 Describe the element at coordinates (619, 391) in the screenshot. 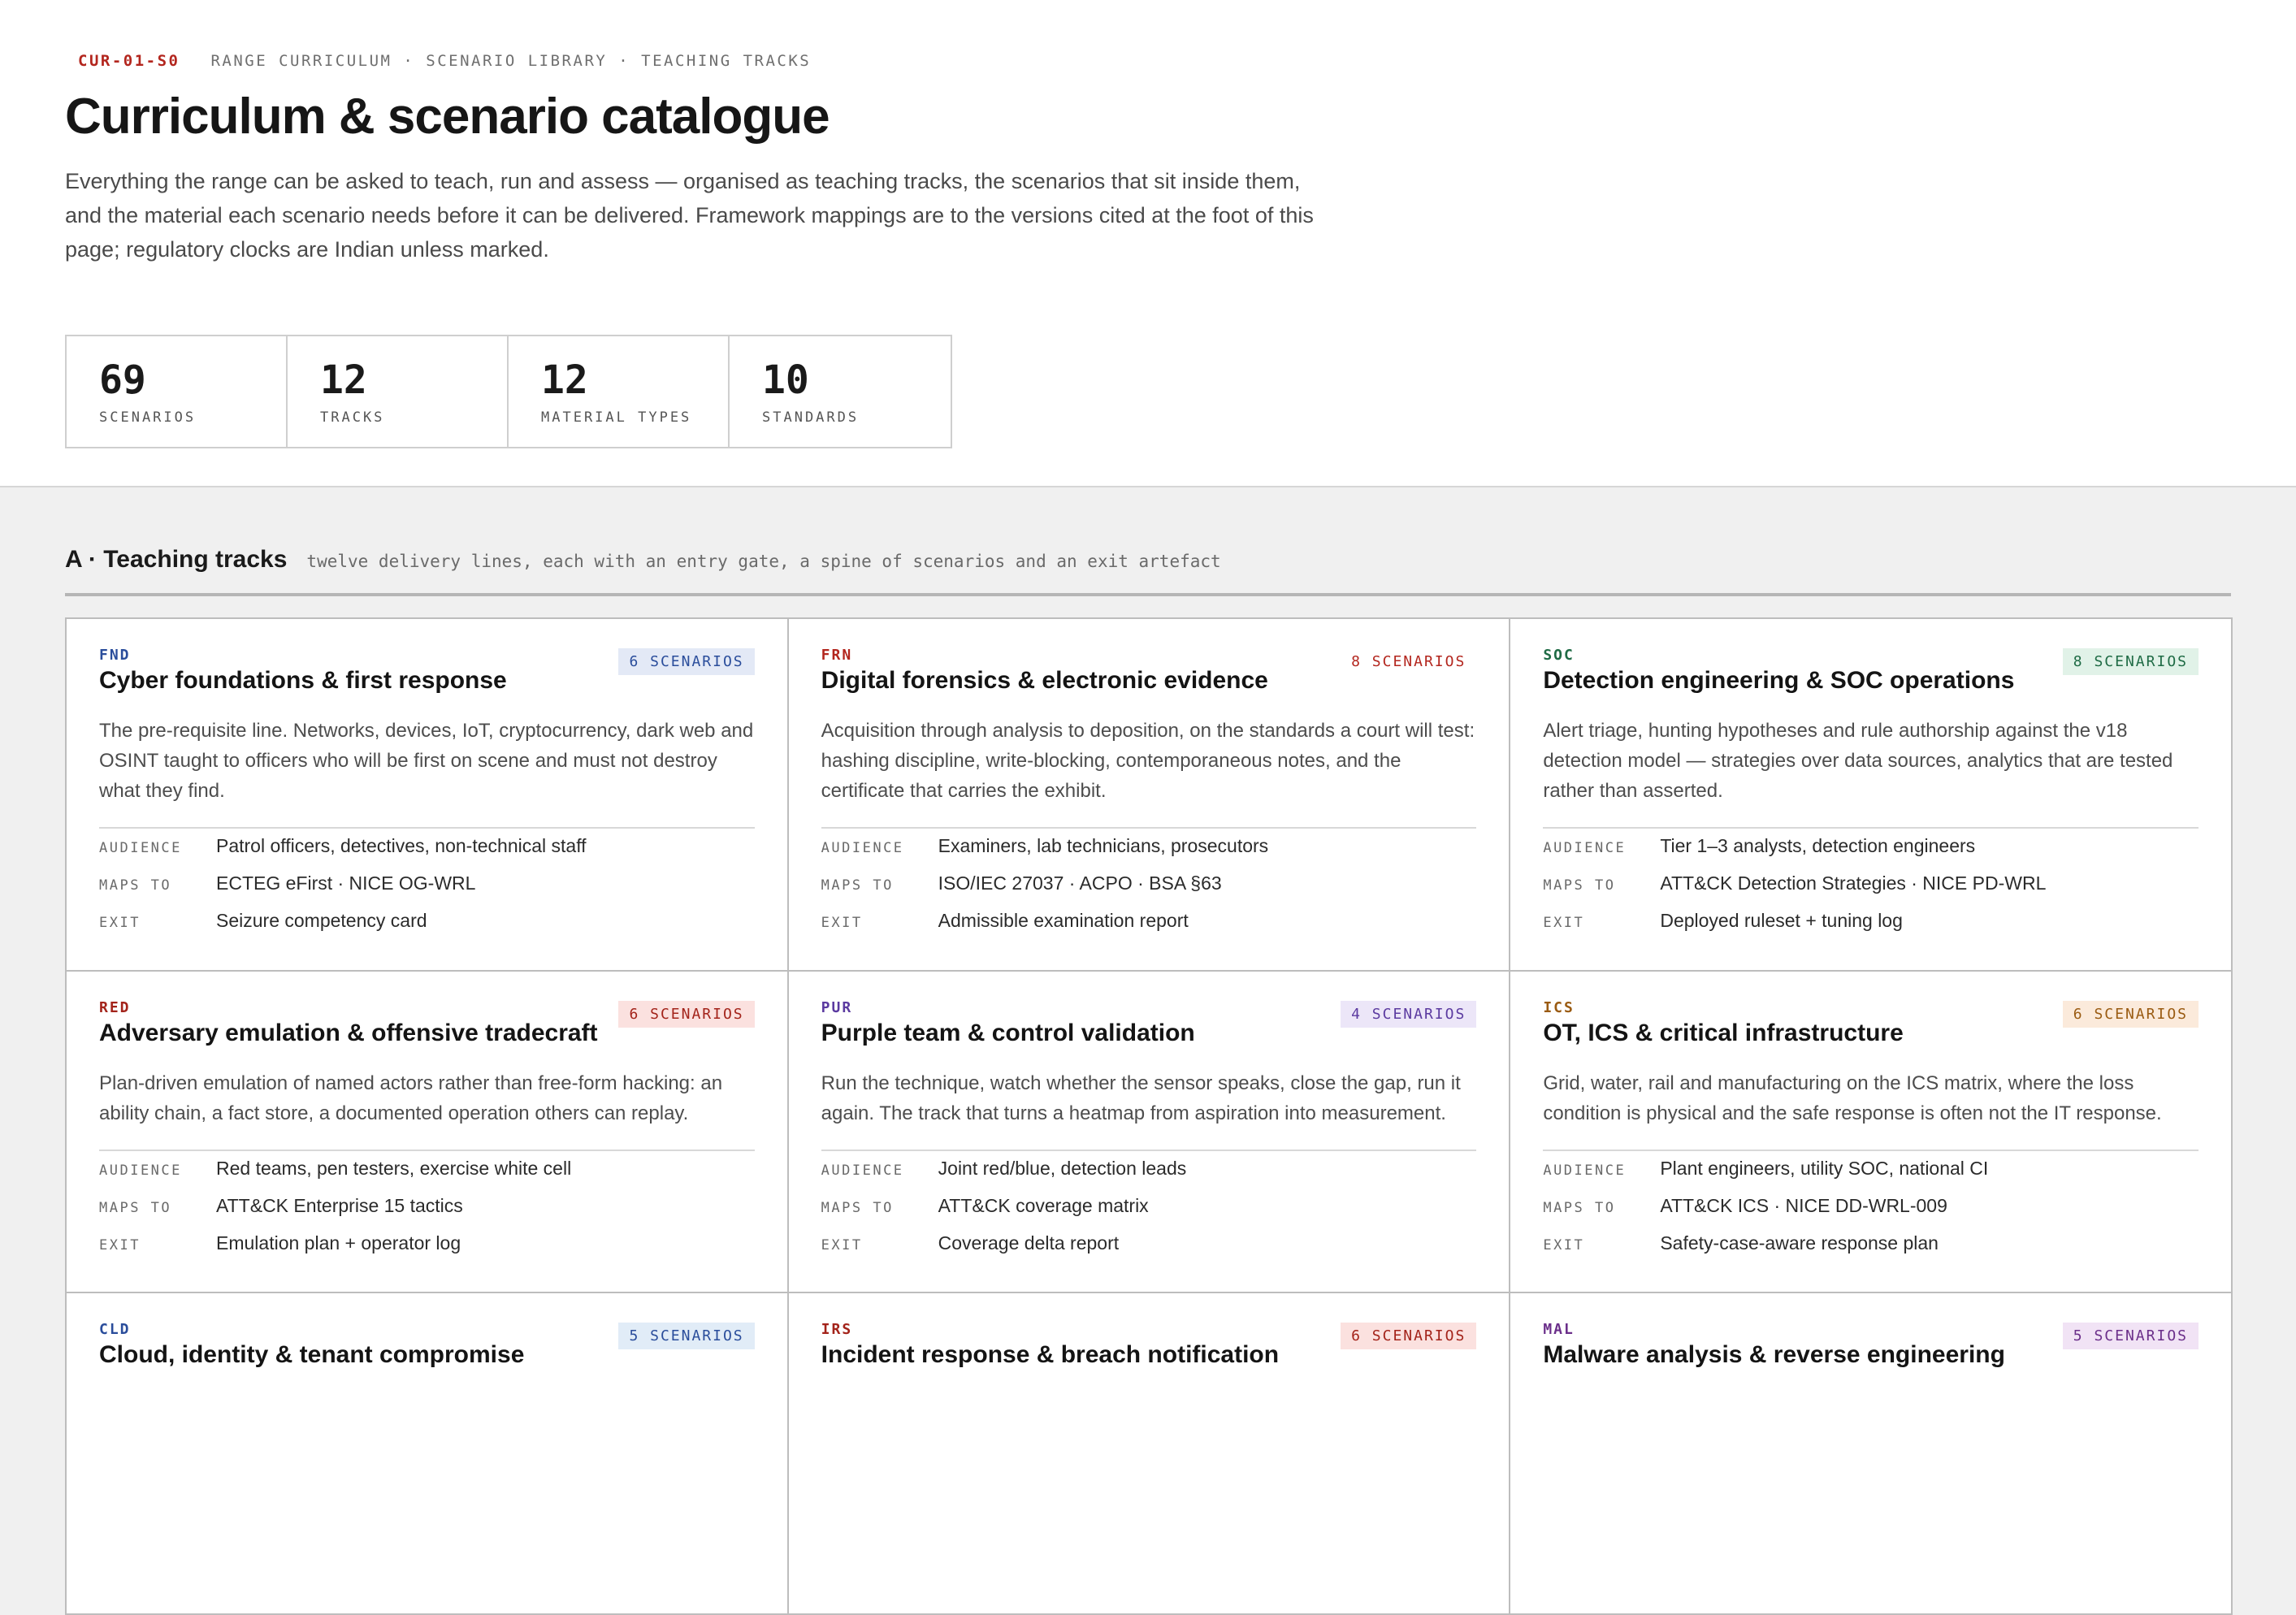

I see `stat-material-types: 12 MATERIAL TYPES` at that location.